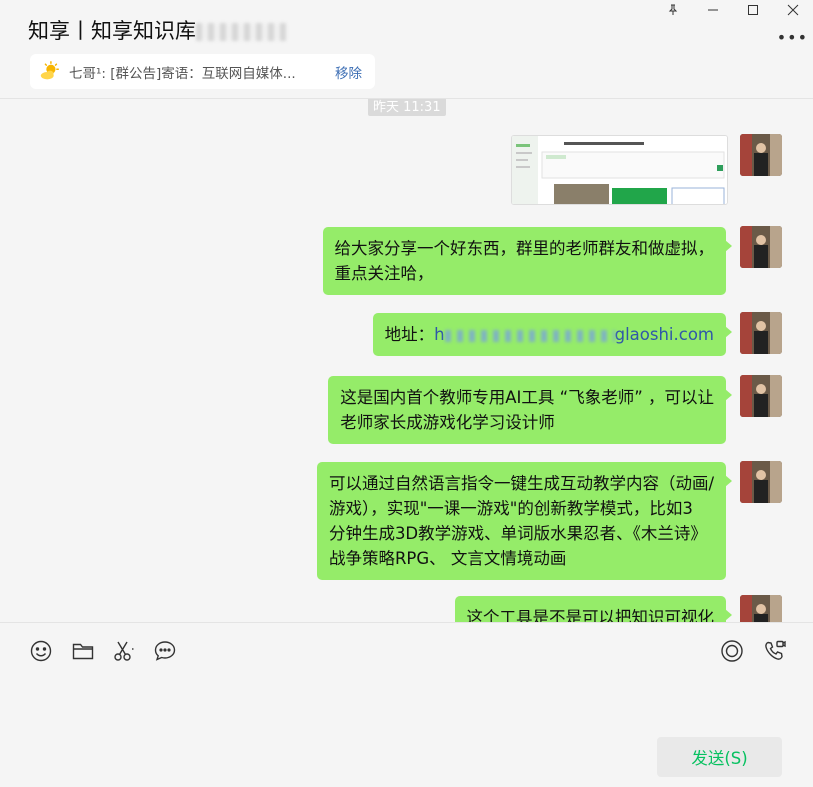  Describe the element at coordinates (719, 757) in the screenshot. I see `send-button: 发送(S)` at that location.